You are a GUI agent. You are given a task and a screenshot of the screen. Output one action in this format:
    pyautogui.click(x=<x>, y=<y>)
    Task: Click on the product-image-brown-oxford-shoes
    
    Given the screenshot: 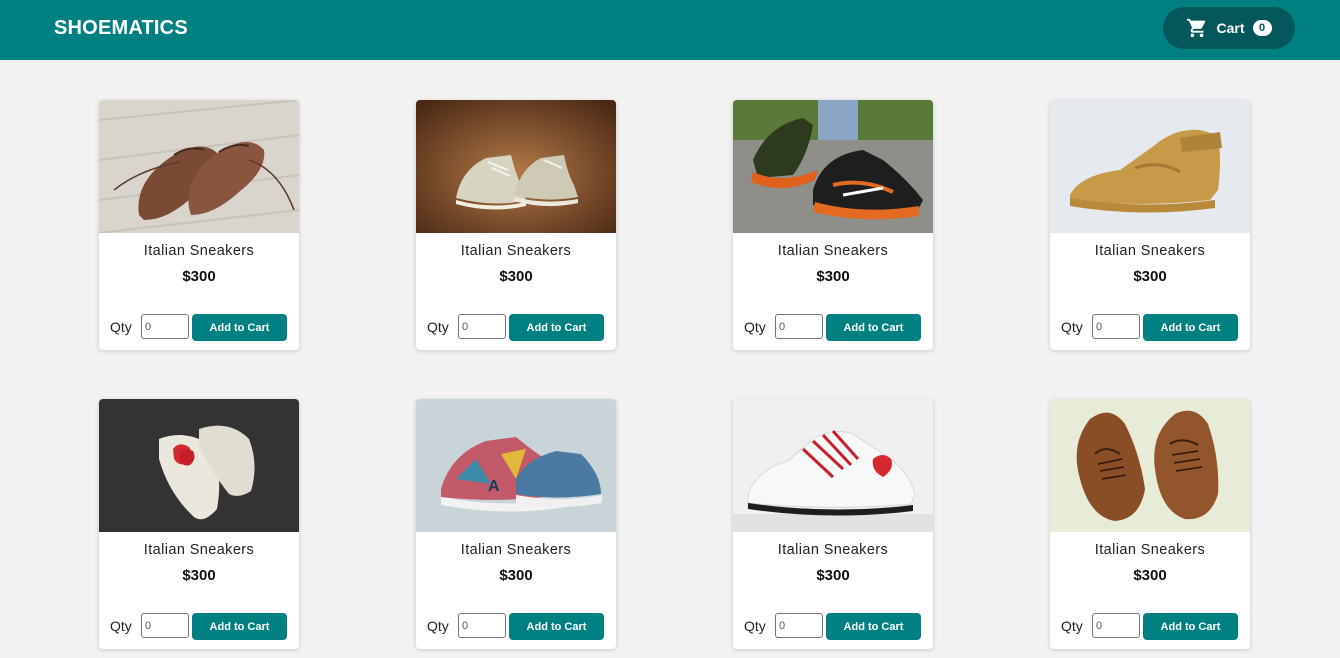 What is the action you would take?
    pyautogui.click(x=199, y=166)
    